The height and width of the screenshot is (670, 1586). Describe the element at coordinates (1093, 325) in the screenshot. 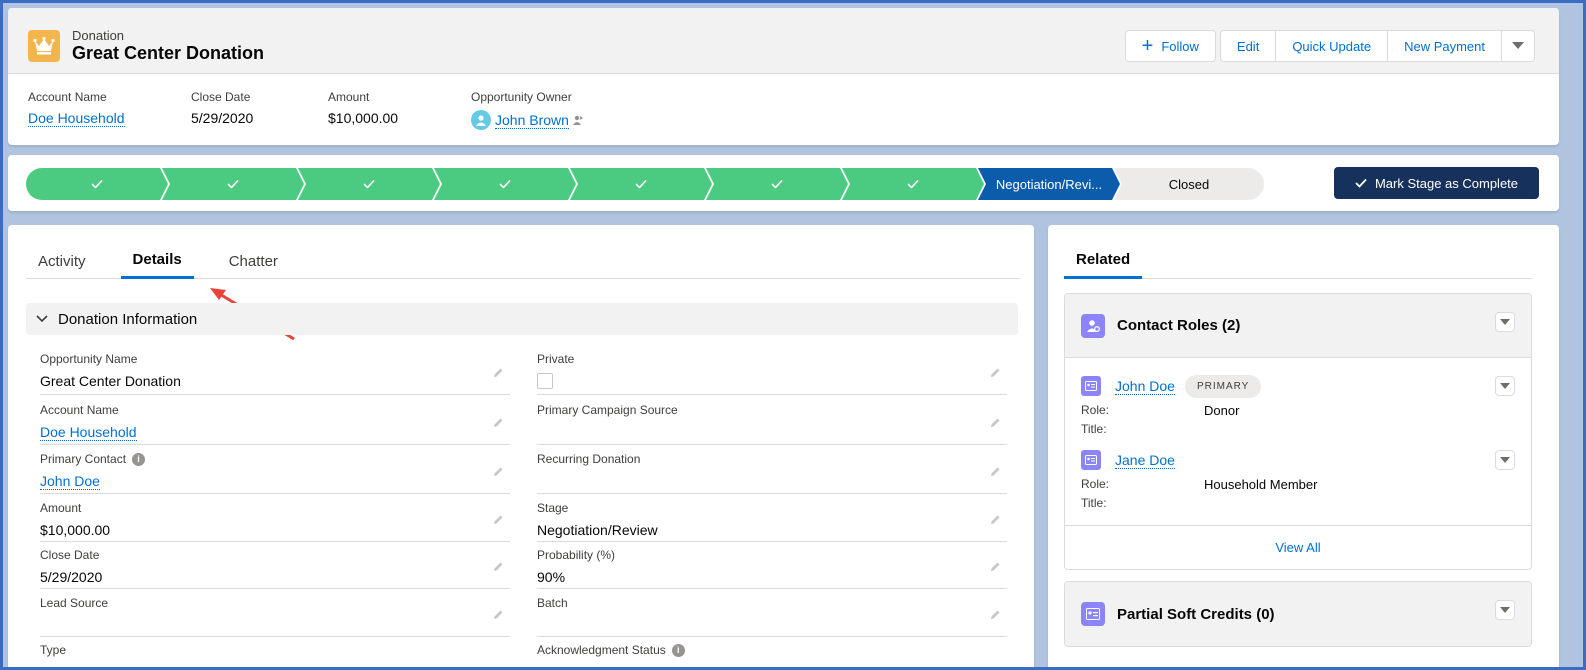

I see `contact-role-icon` at that location.